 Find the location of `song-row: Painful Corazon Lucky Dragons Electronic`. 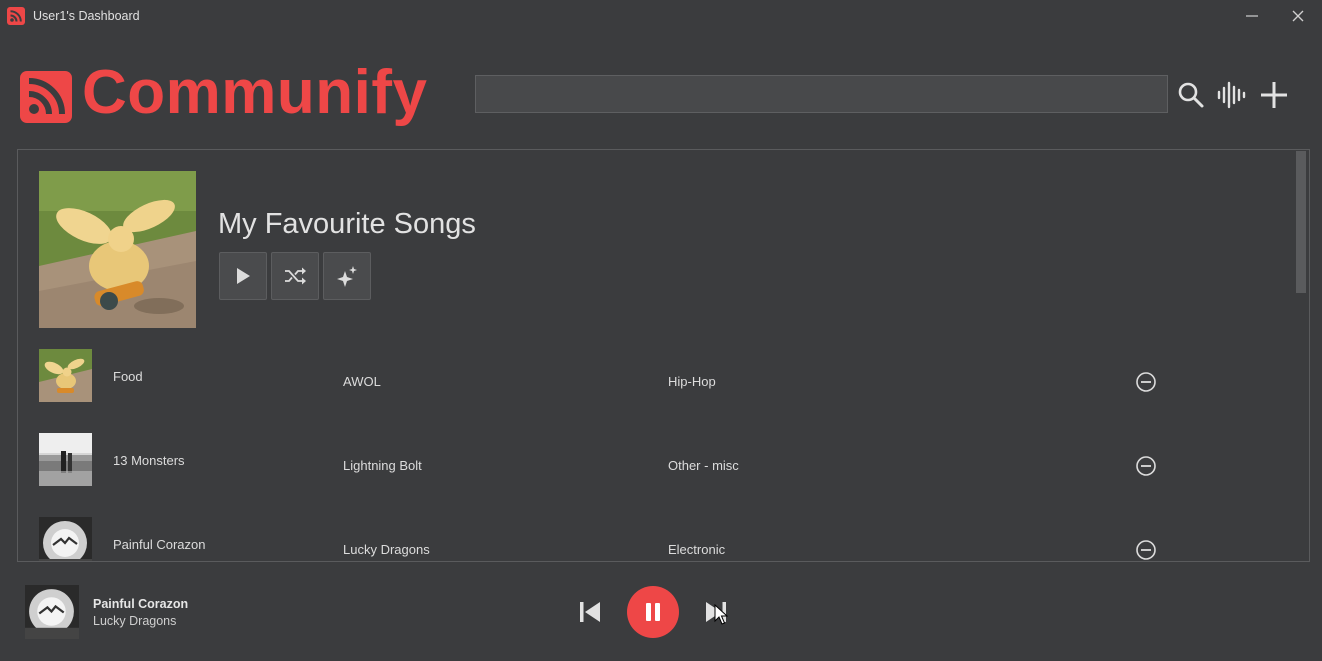

song-row: Painful Corazon Lucky Dragons Electronic is located at coordinates (653, 536).